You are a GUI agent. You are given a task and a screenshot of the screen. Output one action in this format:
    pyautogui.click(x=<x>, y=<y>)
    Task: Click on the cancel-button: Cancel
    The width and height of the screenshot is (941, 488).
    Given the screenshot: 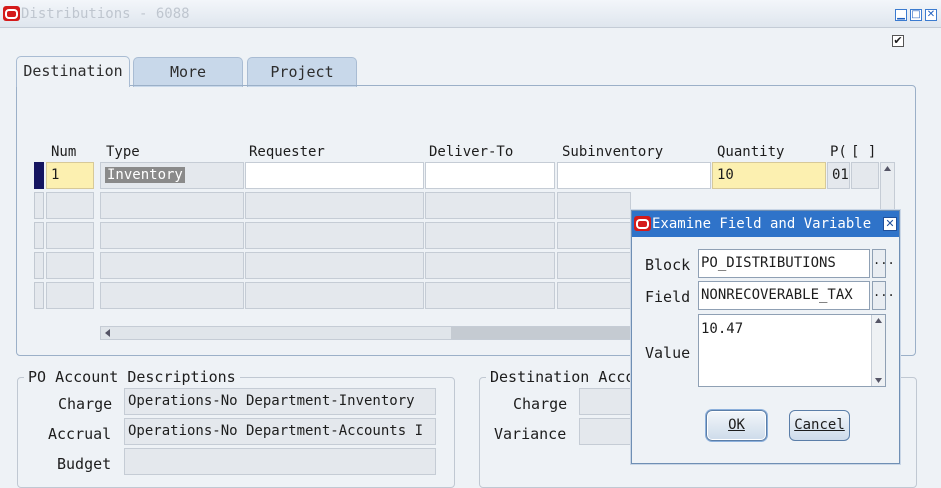 What is the action you would take?
    pyautogui.click(x=819, y=425)
    